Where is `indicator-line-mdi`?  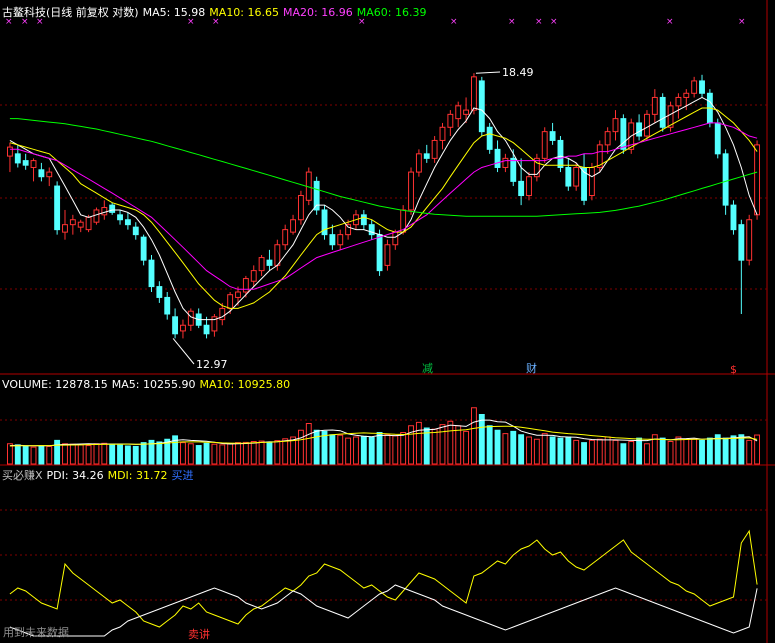
indicator-line-mdi is located at coordinates (383, 610).